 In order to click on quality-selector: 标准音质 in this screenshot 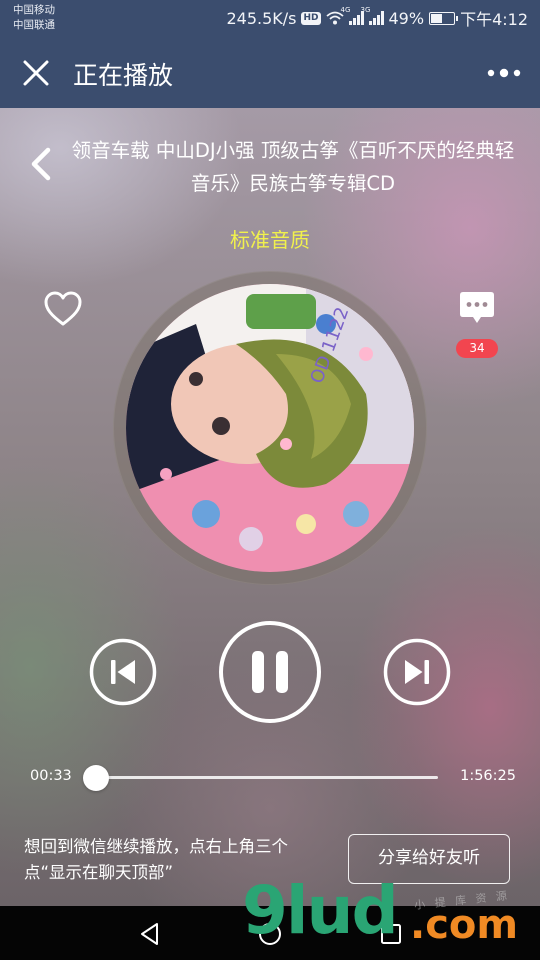, I will do `click(270, 238)`.